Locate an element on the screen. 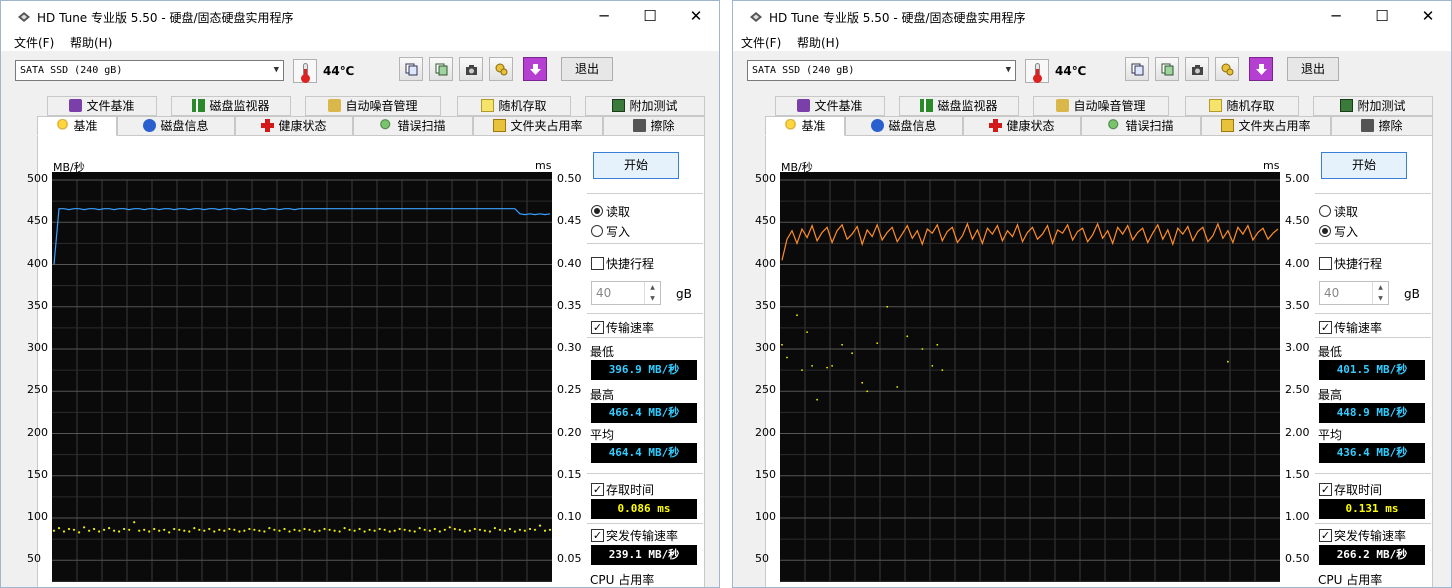  thermometer-icon is located at coordinates (305, 71).